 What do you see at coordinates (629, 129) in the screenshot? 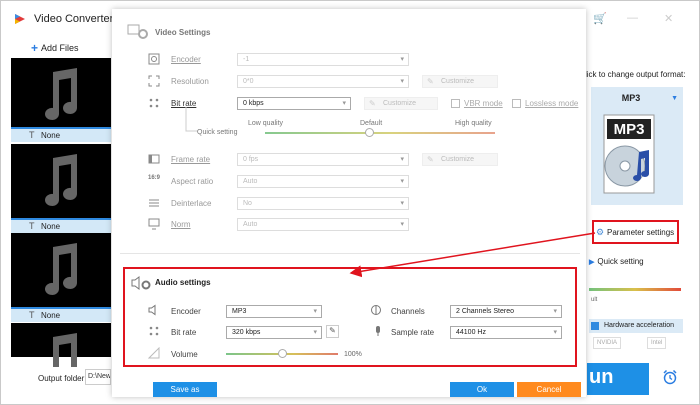
I see `mp3-icon-text: MP3` at bounding box center [629, 129].